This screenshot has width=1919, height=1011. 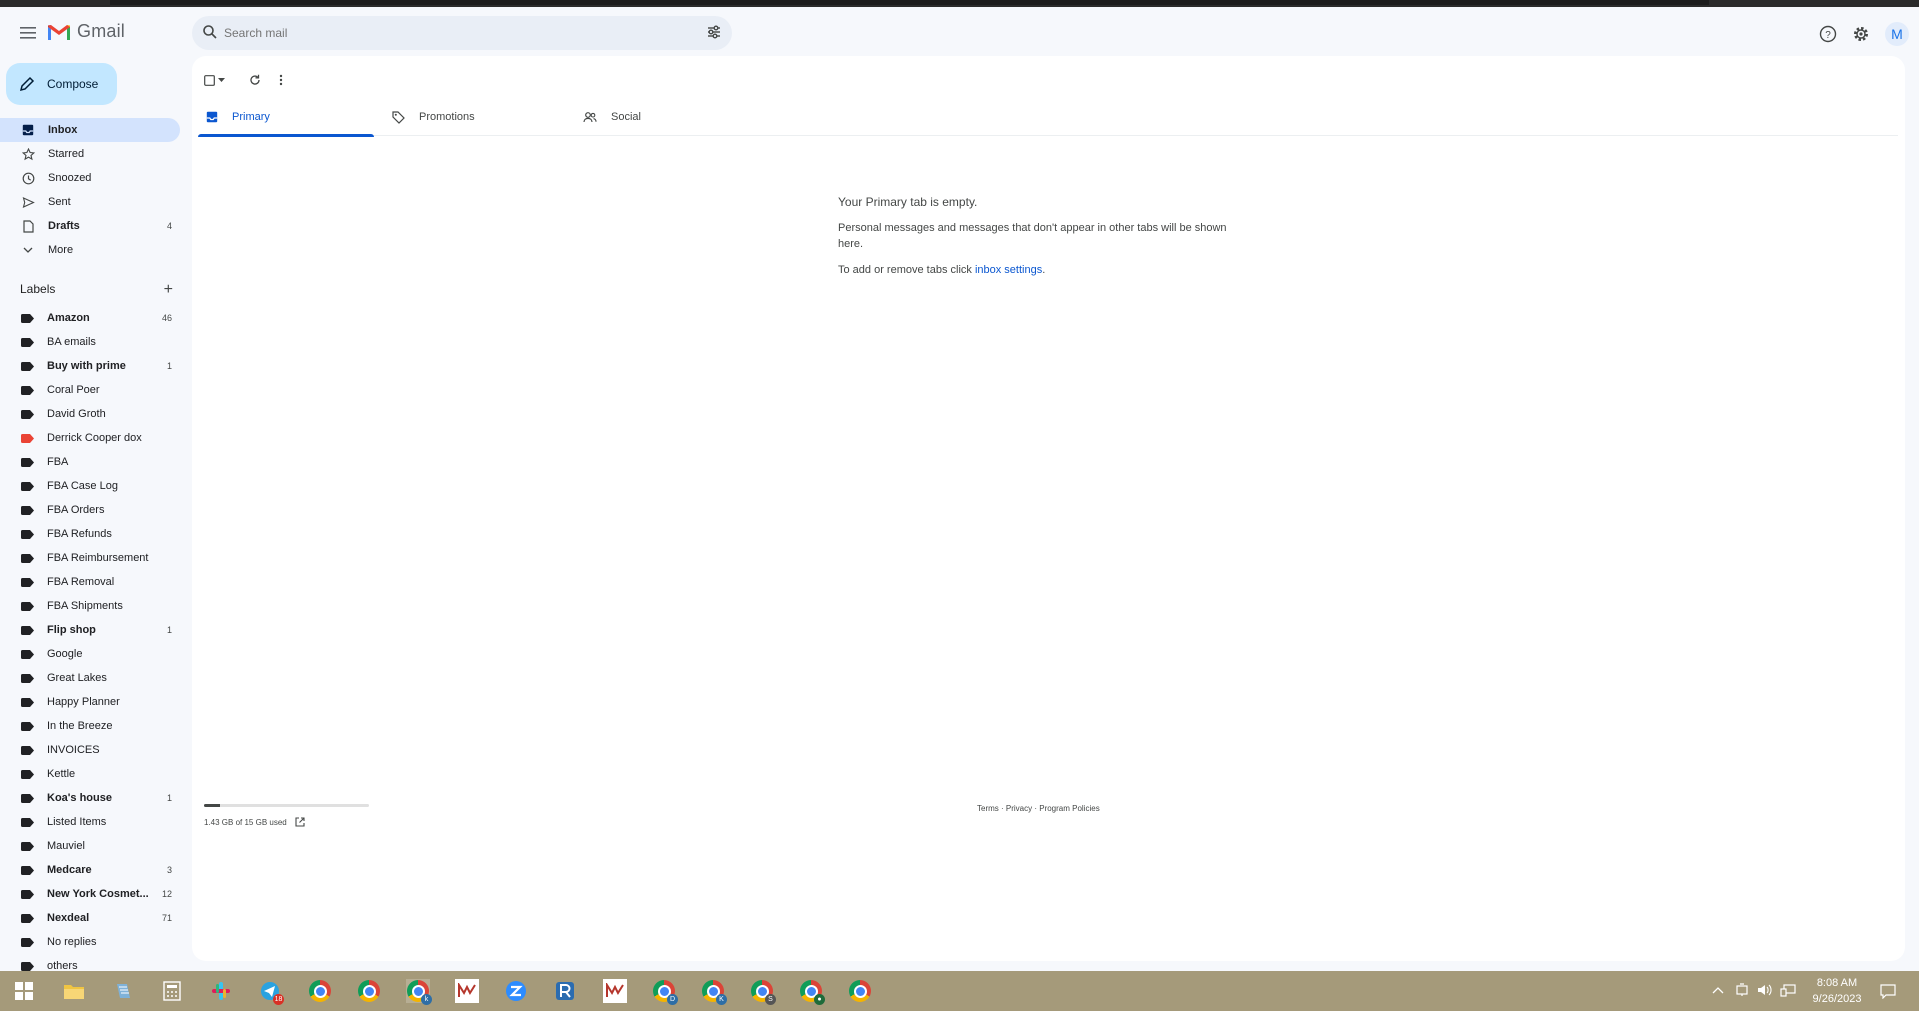 What do you see at coordinates (988, 808) in the screenshot?
I see `terms-link: Terms` at bounding box center [988, 808].